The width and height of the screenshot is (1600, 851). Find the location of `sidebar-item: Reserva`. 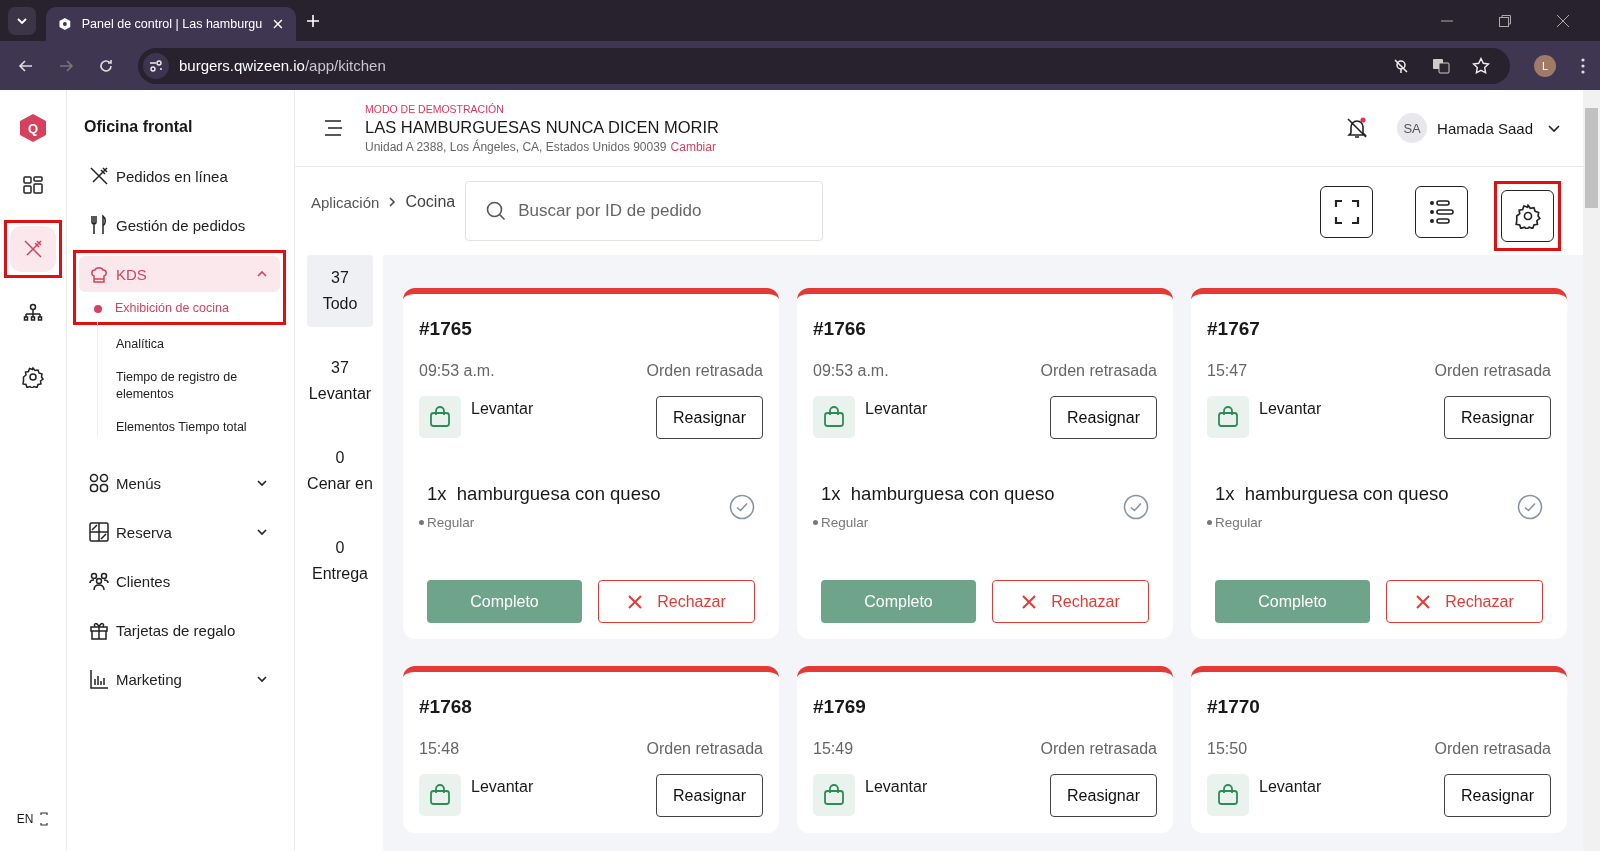

sidebar-item: Reserva is located at coordinates (179, 532).